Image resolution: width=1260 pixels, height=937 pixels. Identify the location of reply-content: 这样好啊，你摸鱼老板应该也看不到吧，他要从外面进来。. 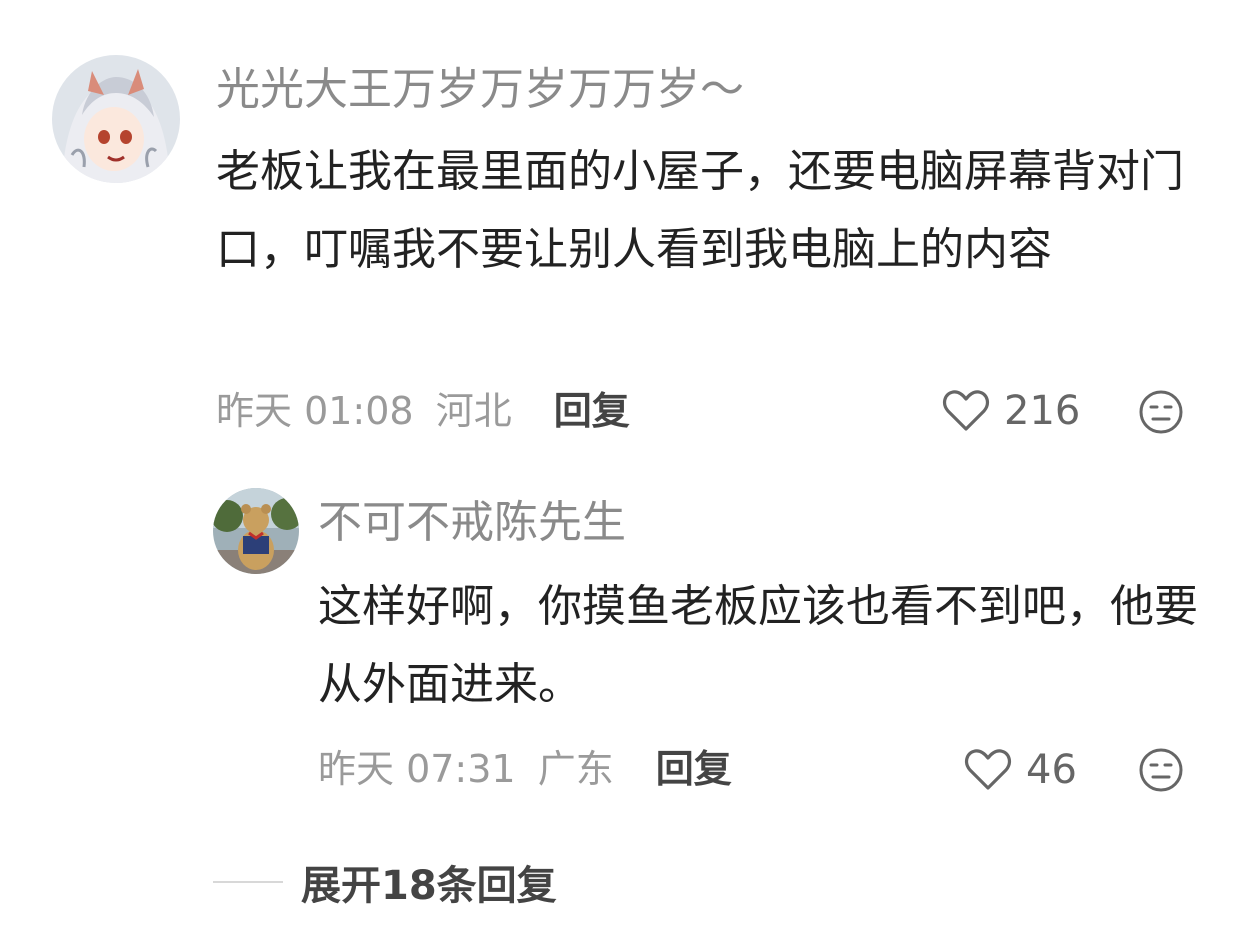
(758, 645).